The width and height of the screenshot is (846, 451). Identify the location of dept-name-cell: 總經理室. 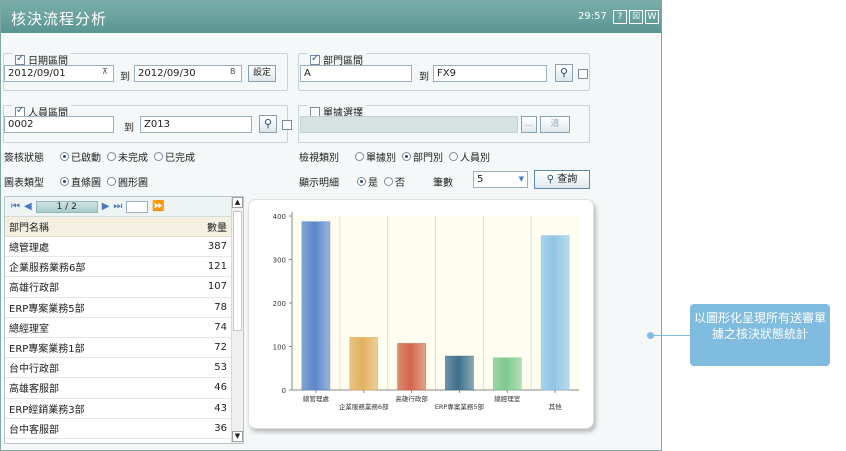
(29, 329).